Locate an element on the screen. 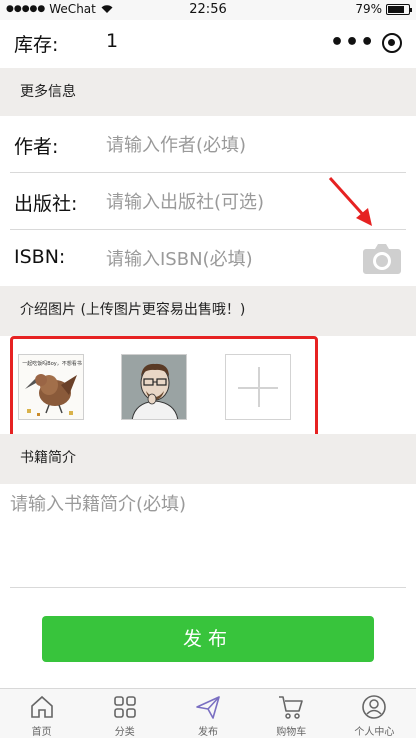 The image size is (416, 738). isbn-input is located at coordinates (231, 259).